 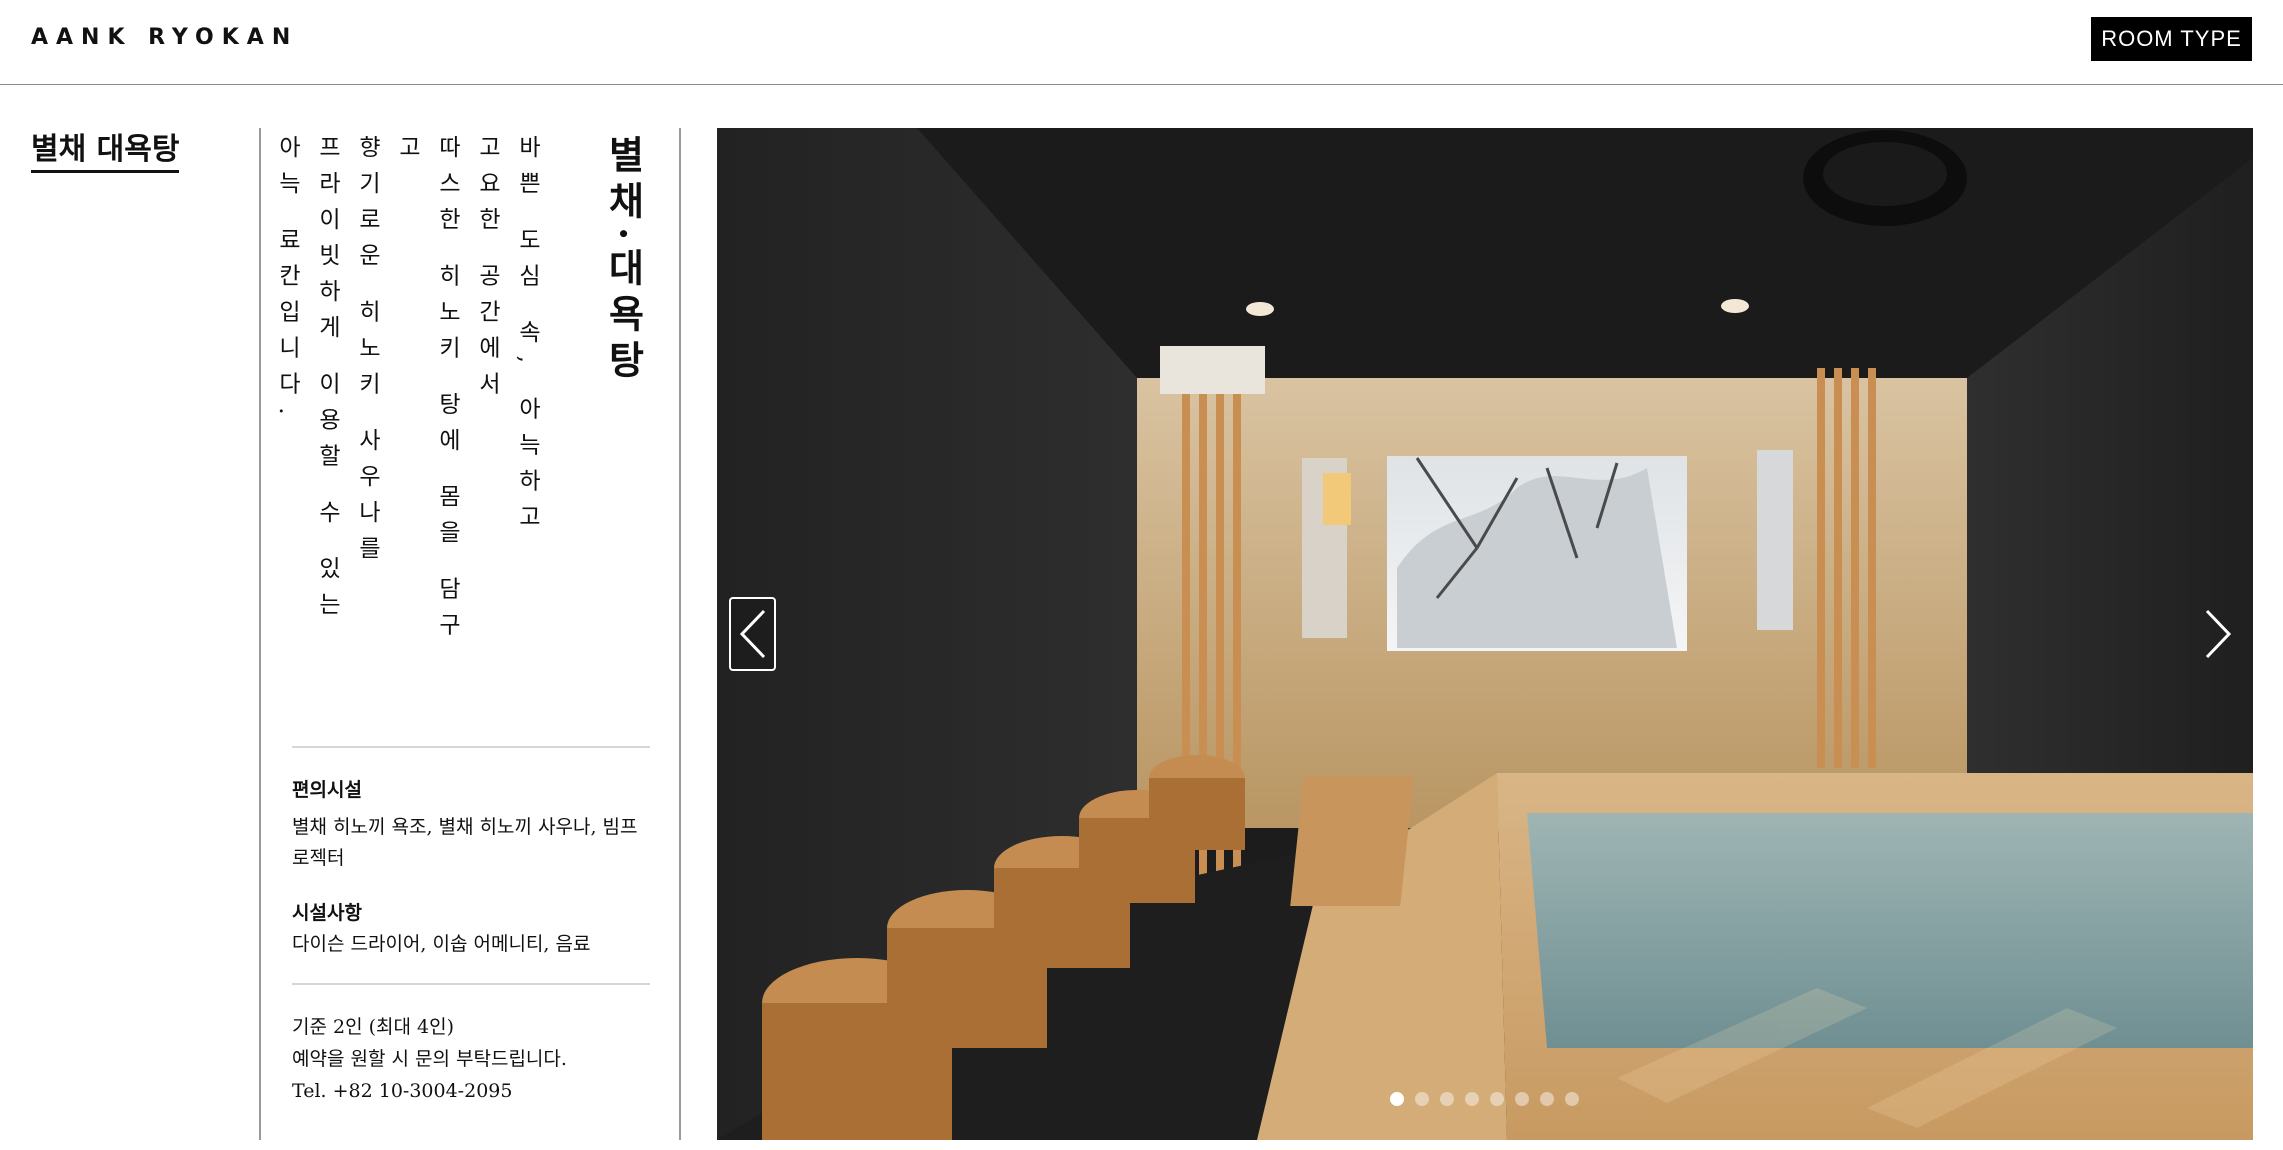 What do you see at coordinates (164, 37) in the screenshot?
I see `brand-logo: AANK RYOKAN` at bounding box center [164, 37].